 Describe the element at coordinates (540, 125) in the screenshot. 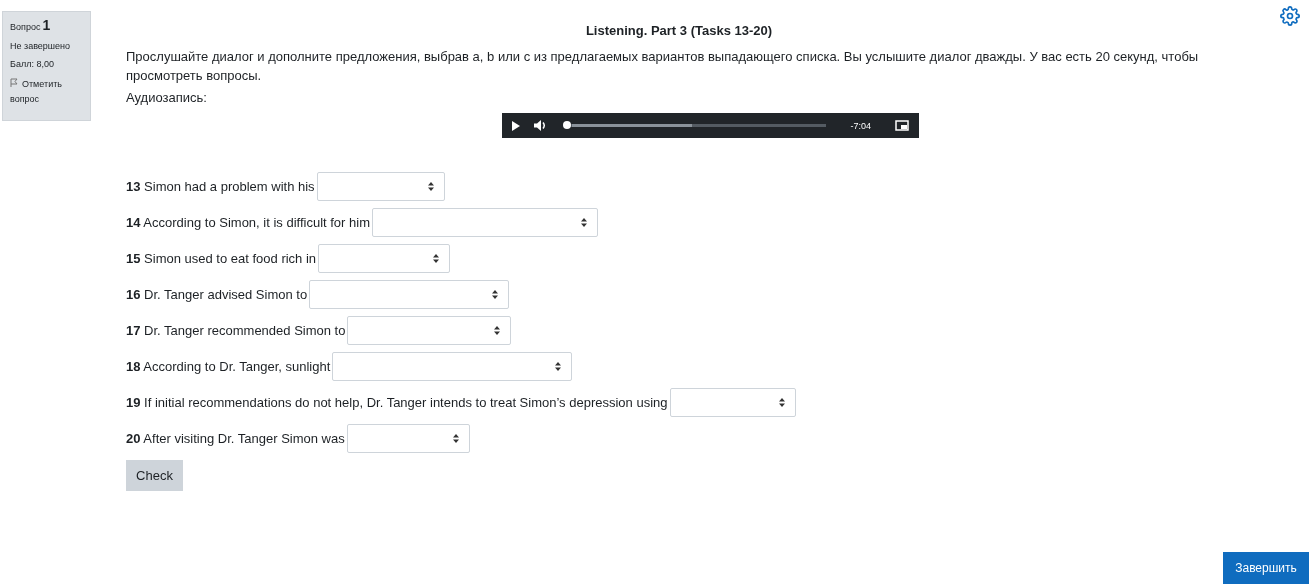

I see `volume-icon` at that location.